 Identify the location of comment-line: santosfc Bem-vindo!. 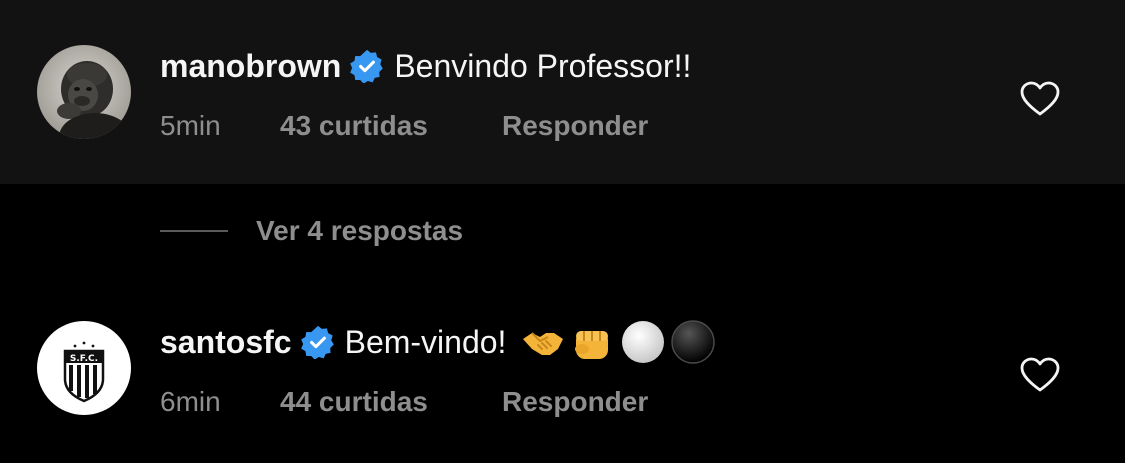
(438, 342).